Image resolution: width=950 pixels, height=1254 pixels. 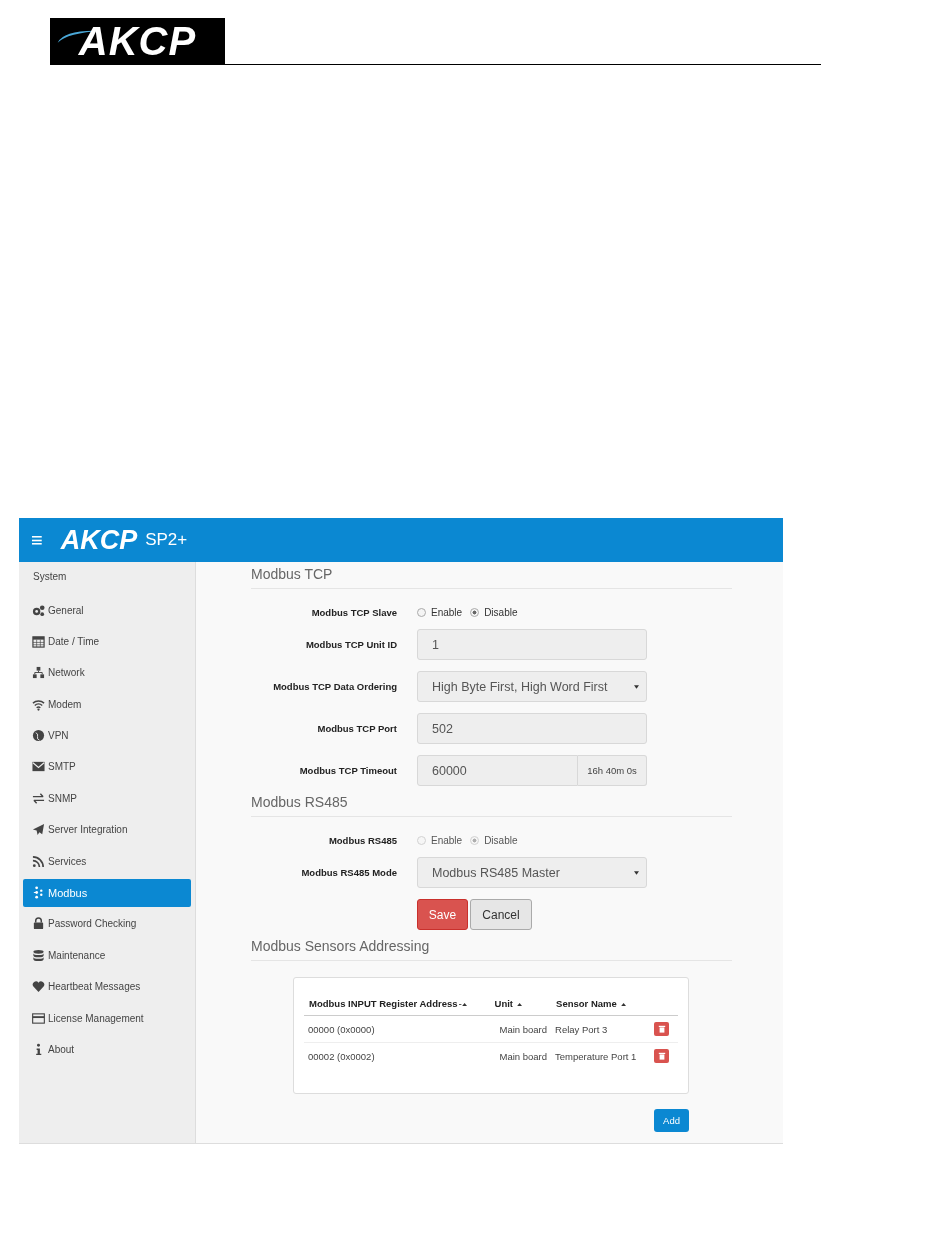 What do you see at coordinates (532, 644) in the screenshot?
I see `input-field: 1` at bounding box center [532, 644].